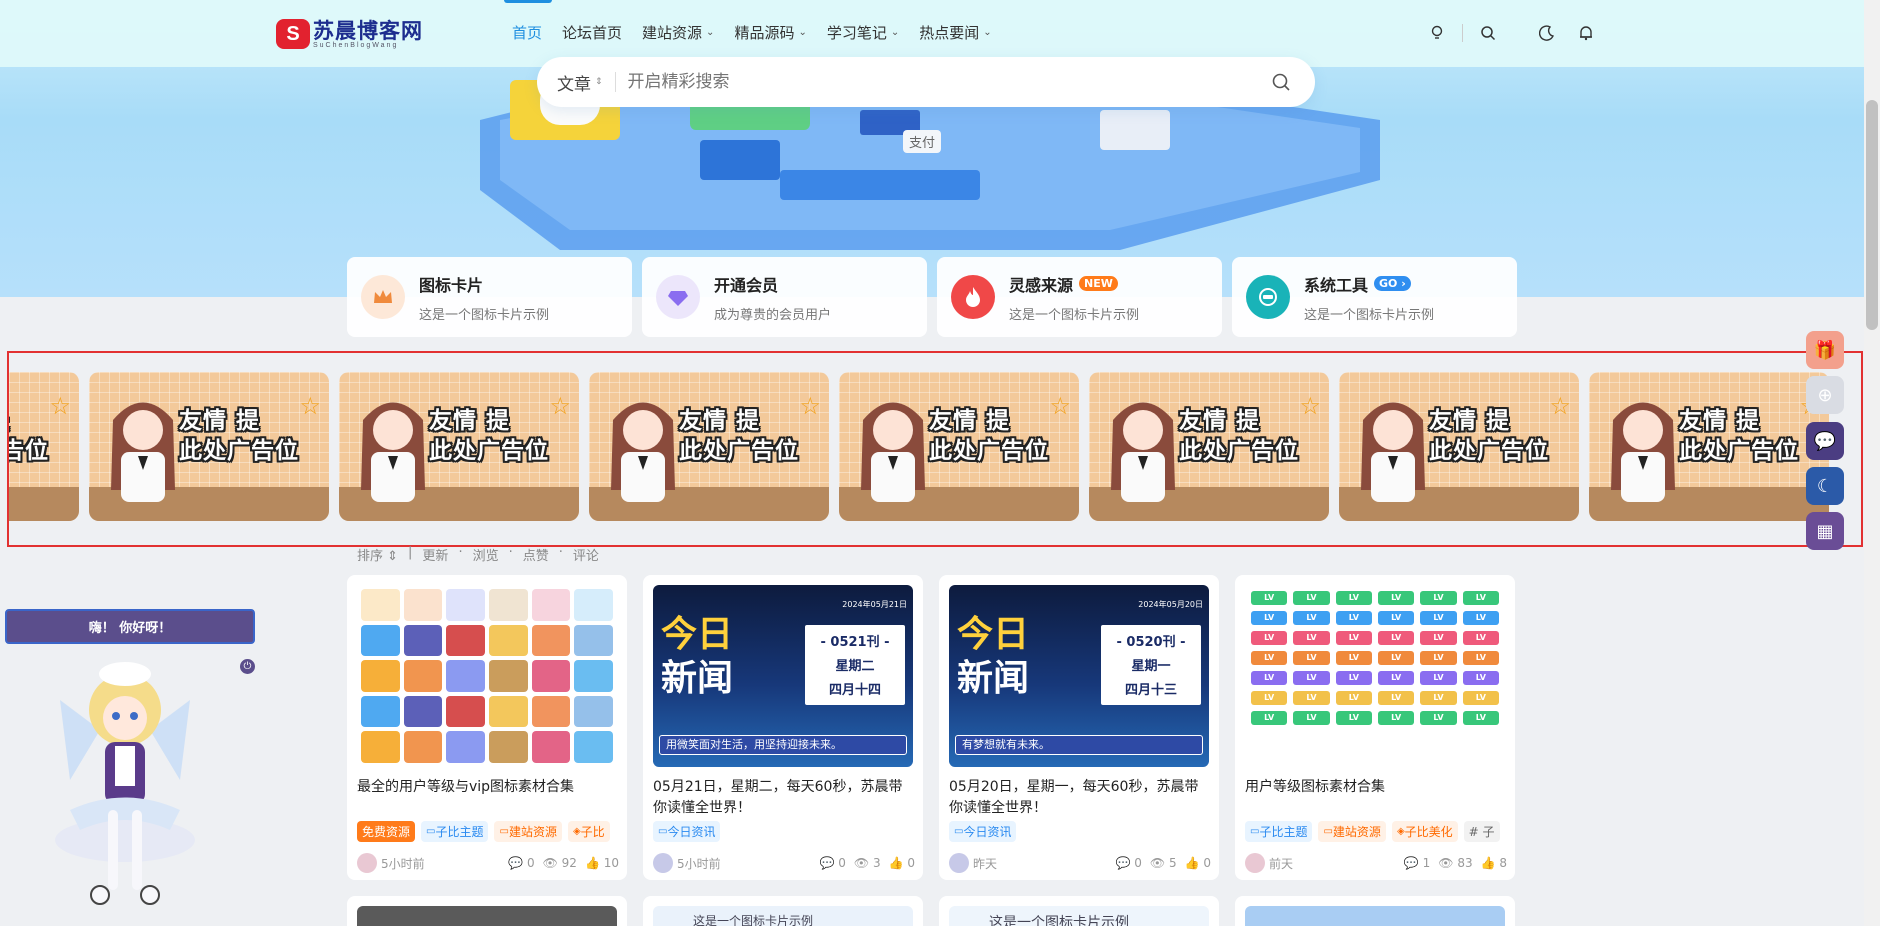 Image resolution: width=1880 pixels, height=926 pixels. I want to click on sort-option: 点赞, so click(536, 554).